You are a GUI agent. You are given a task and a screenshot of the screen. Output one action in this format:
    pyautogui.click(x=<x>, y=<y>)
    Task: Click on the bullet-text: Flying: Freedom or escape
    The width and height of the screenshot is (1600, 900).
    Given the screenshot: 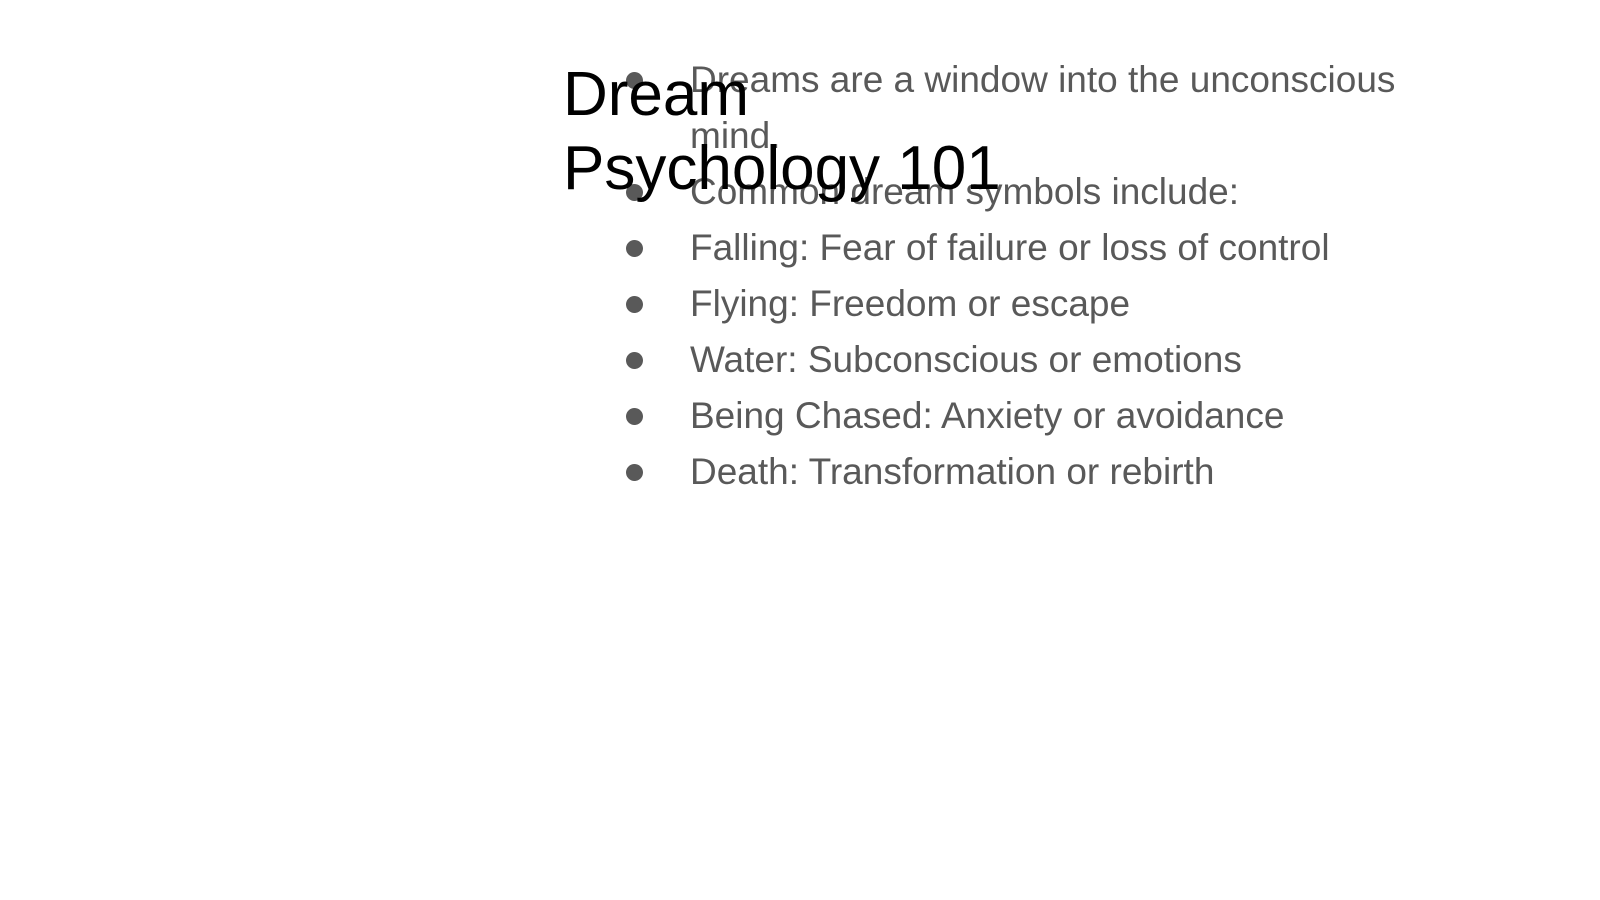 What is the action you would take?
    pyautogui.click(x=910, y=303)
    